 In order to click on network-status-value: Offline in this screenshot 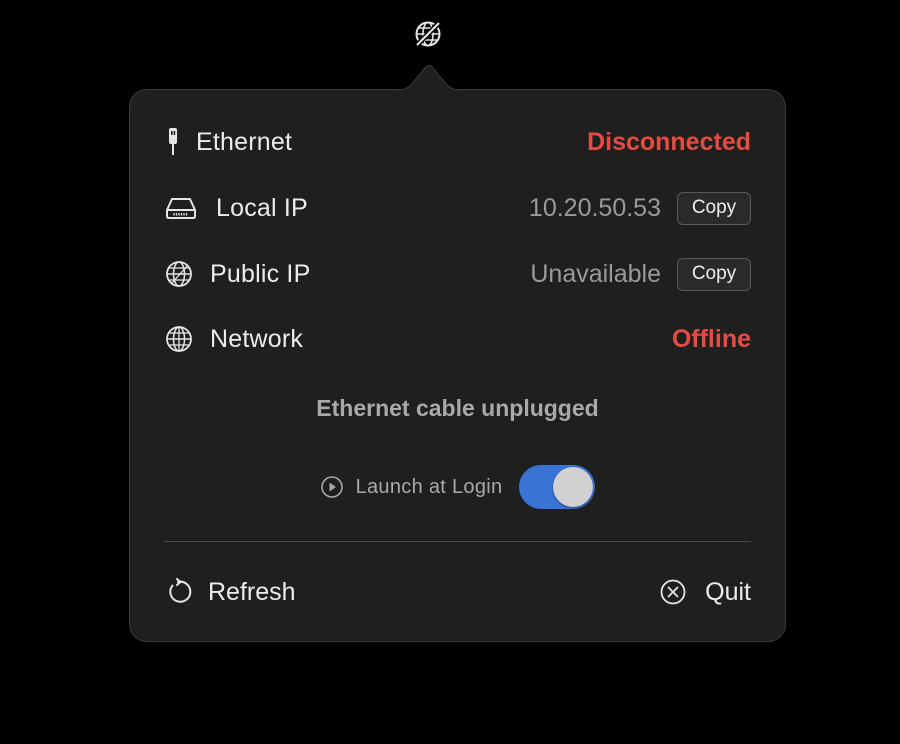, I will do `click(711, 338)`.